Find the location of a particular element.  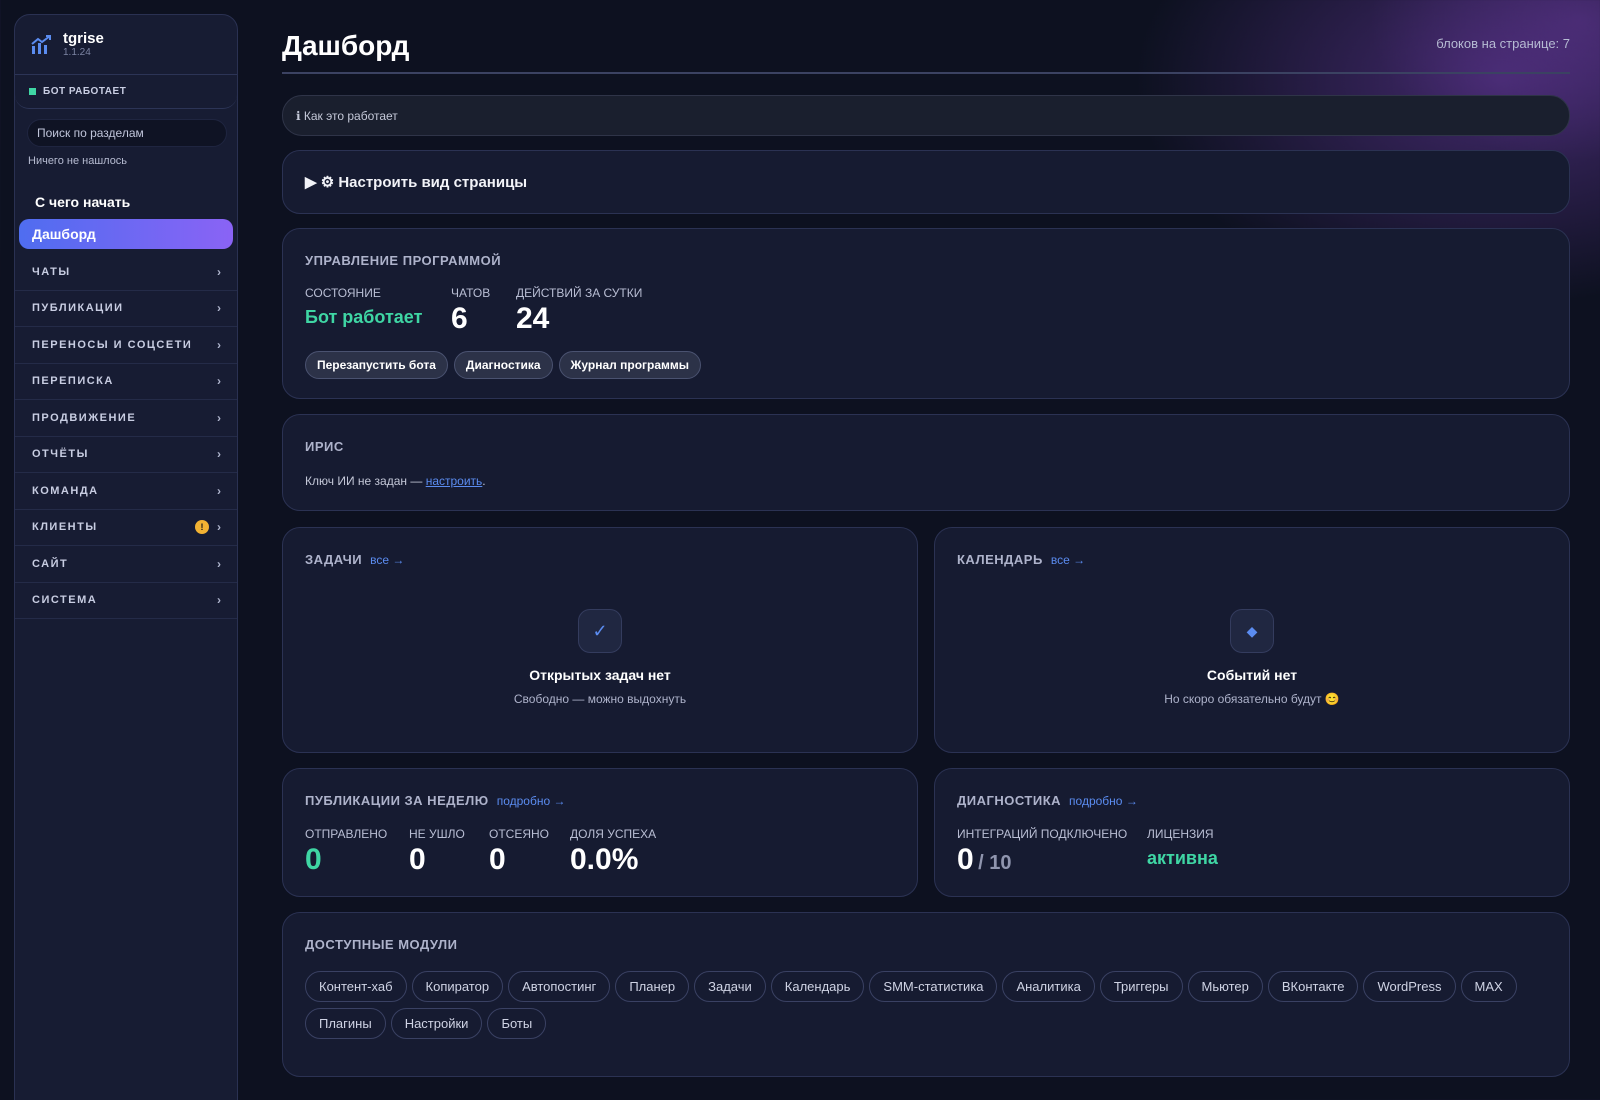

modules-title: ДОСТУПНЫЕ МОДУЛИ is located at coordinates (381, 944).